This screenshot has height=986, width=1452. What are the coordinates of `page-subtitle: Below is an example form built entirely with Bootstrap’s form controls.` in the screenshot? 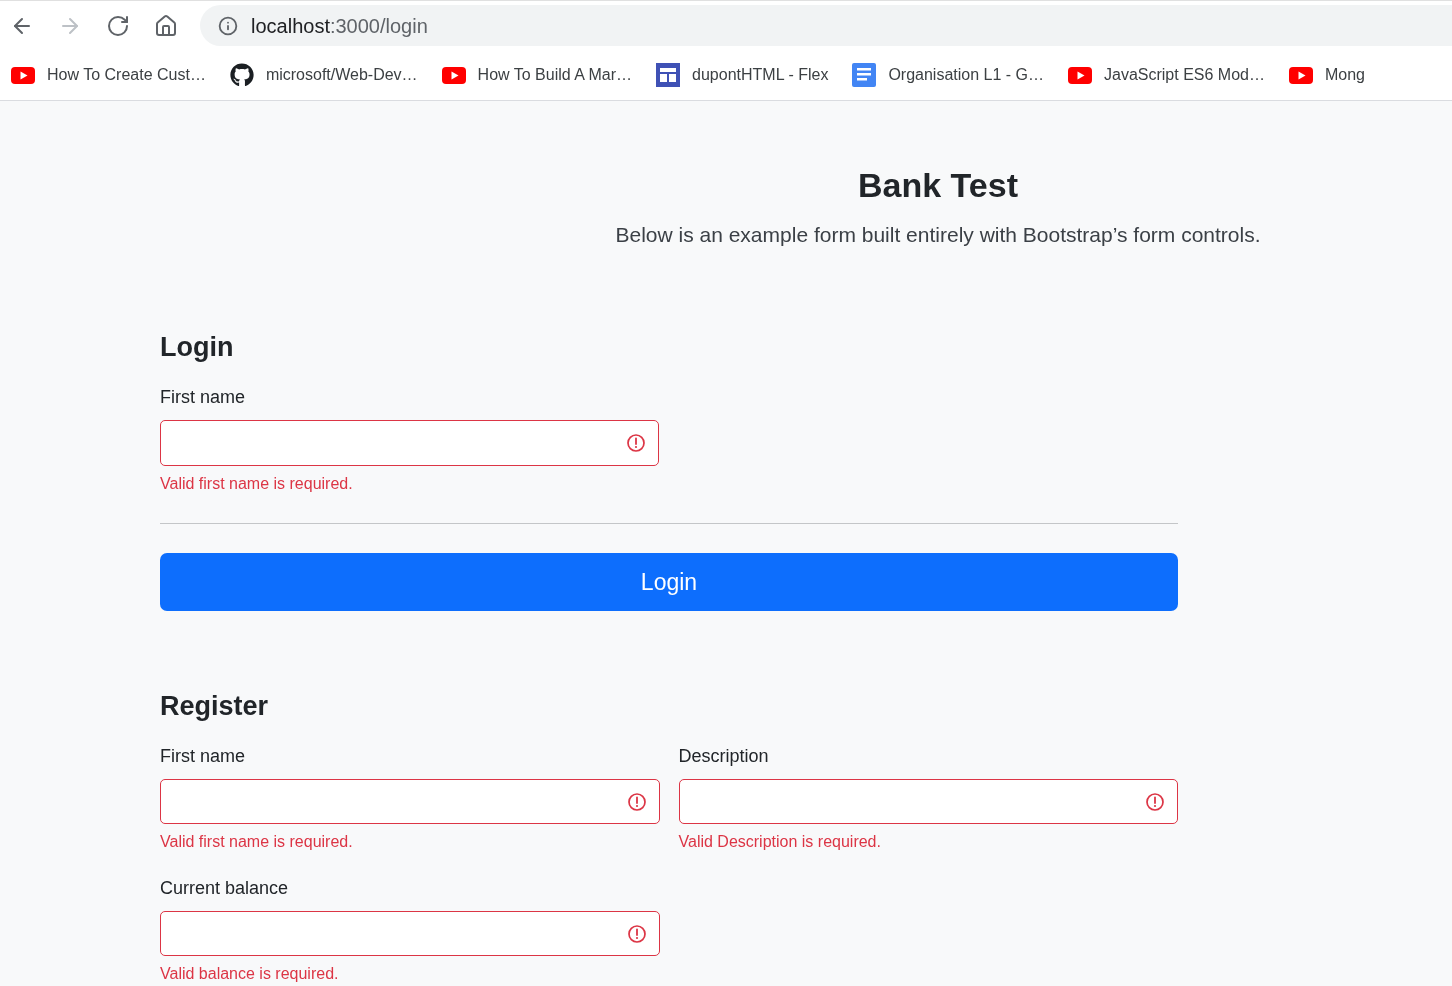 It's located at (938, 235).